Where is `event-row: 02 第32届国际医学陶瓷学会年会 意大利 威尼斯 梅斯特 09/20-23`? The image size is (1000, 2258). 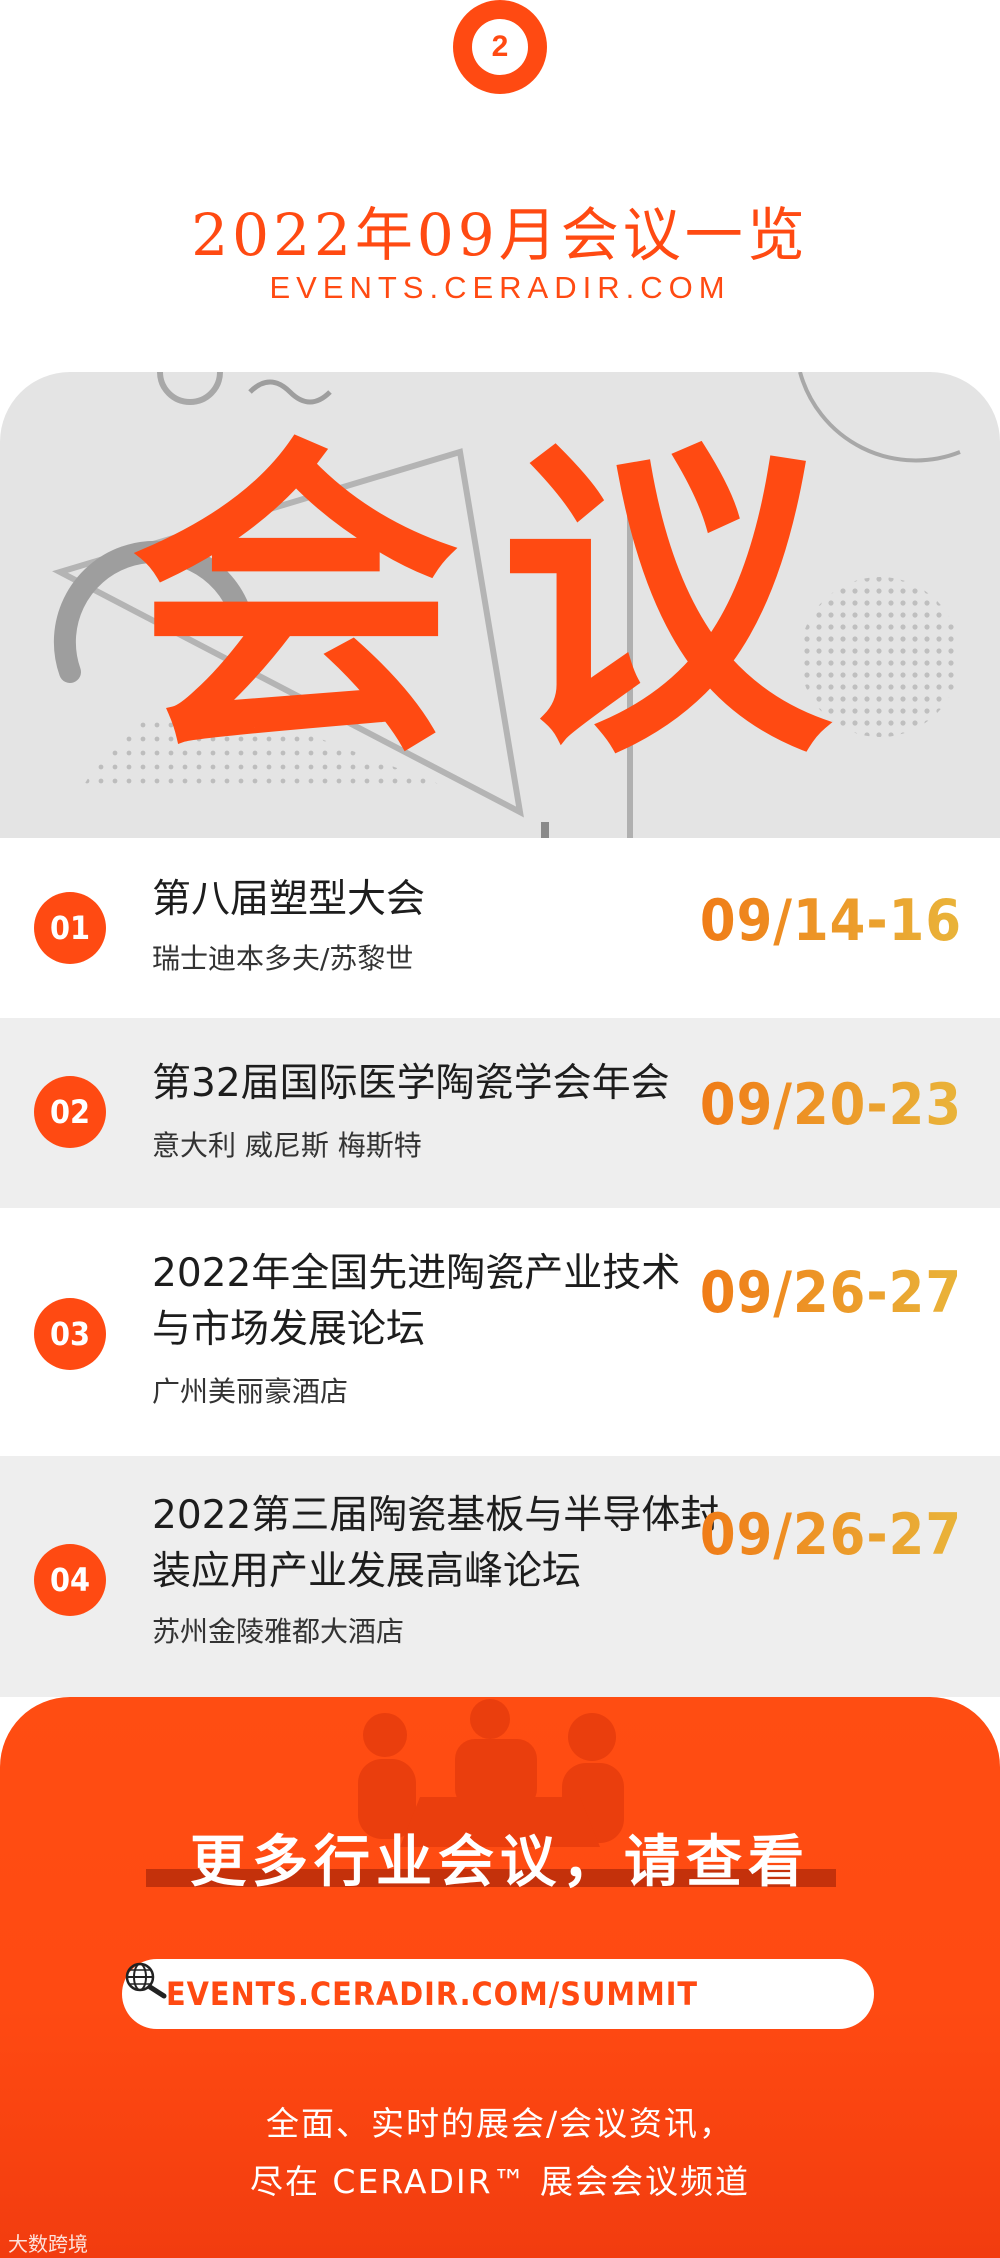
event-row: 02 第32届国际医学陶瓷学会年会 意大利 威尼斯 梅斯特 09/20-23 is located at coordinates (500, 1113).